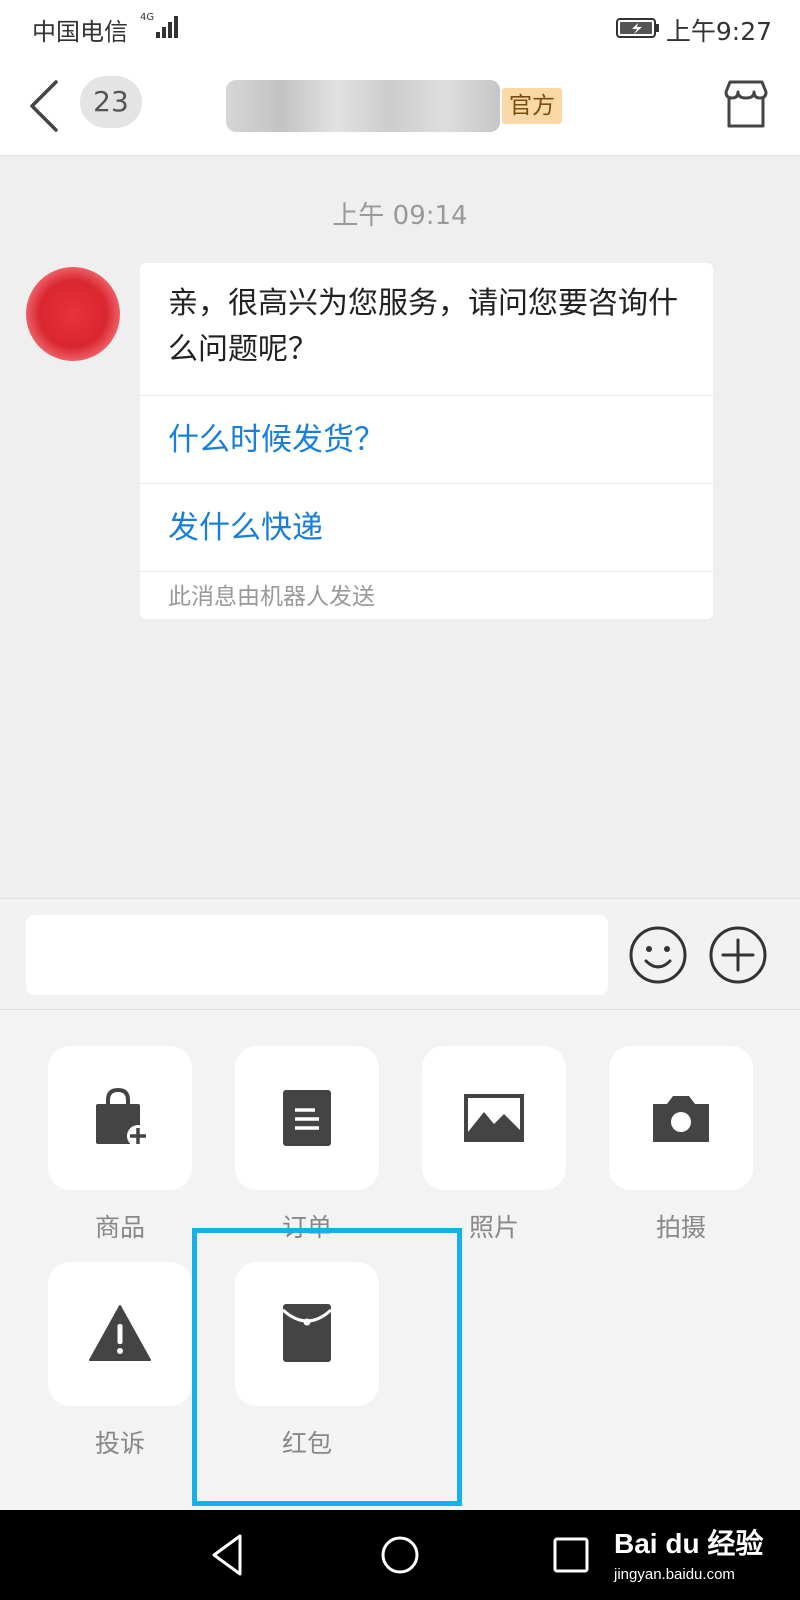  Describe the element at coordinates (73, 314) in the screenshot. I see `avatar` at that location.